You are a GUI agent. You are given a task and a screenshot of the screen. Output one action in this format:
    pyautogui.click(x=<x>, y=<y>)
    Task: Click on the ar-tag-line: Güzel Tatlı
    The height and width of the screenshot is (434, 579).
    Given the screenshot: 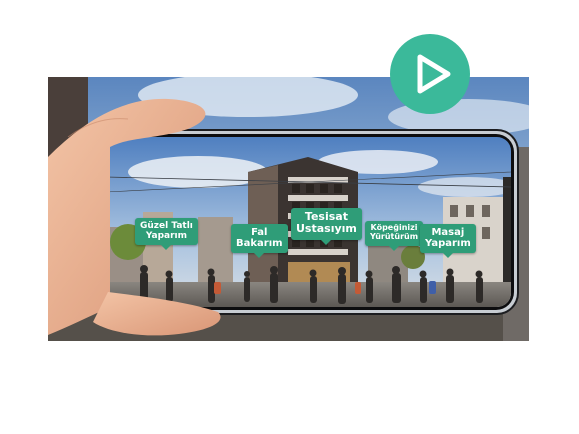 What is the action you would take?
    pyautogui.click(x=166, y=226)
    